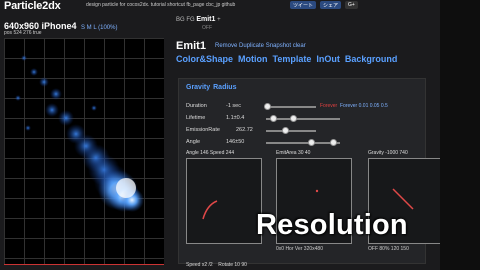  I want to click on rotate-control: Rotate 10 90, so click(232, 265).